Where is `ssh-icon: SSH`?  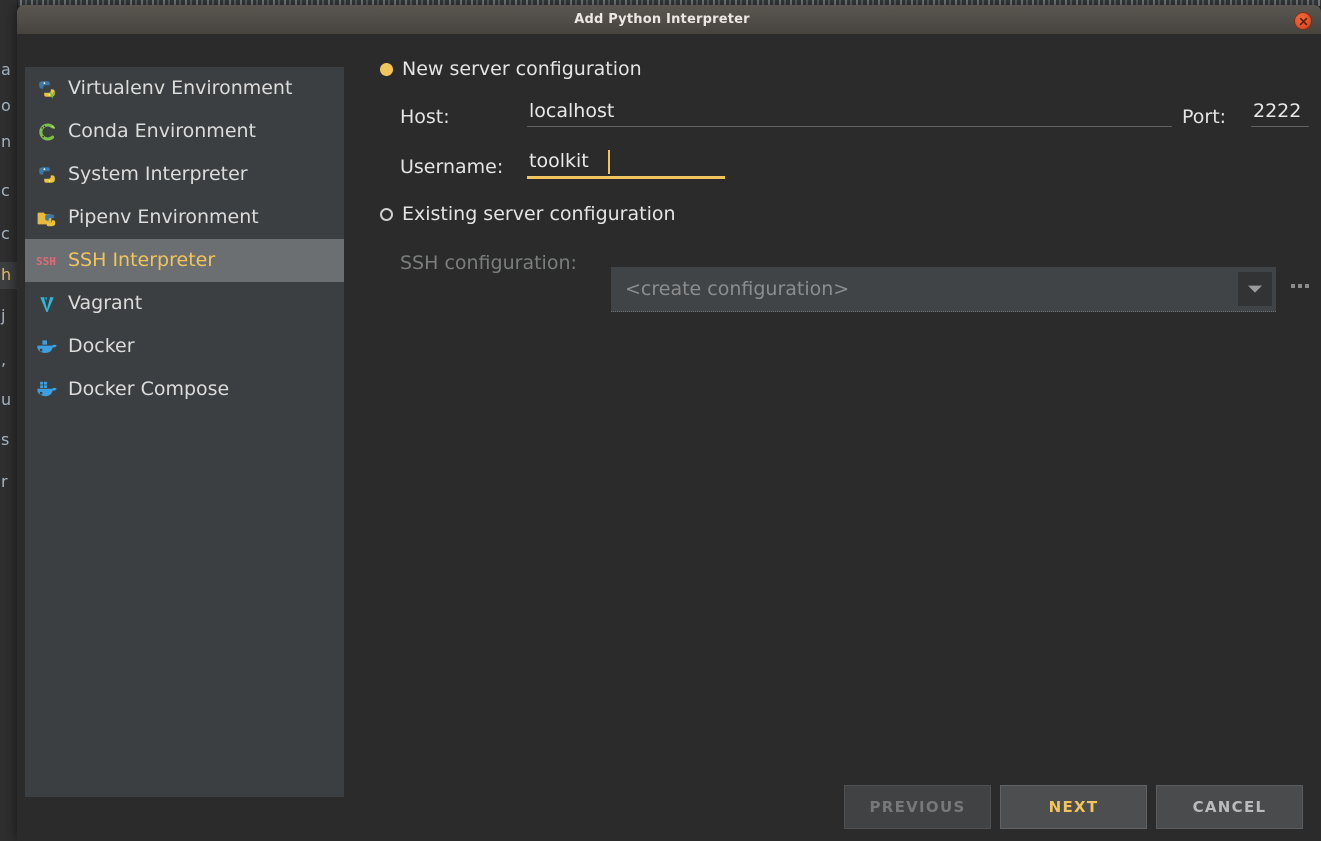
ssh-icon: SSH is located at coordinates (47, 261).